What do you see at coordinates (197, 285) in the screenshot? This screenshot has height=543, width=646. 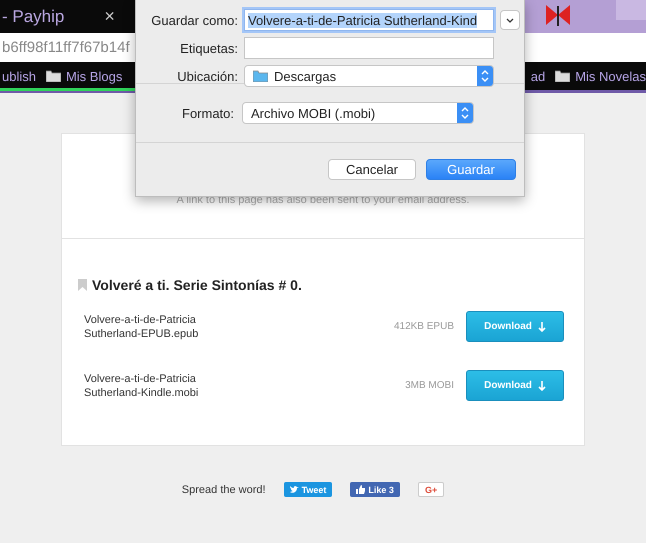 I see `product-title: Volveré a ti. Serie Sintonías # 0.` at bounding box center [197, 285].